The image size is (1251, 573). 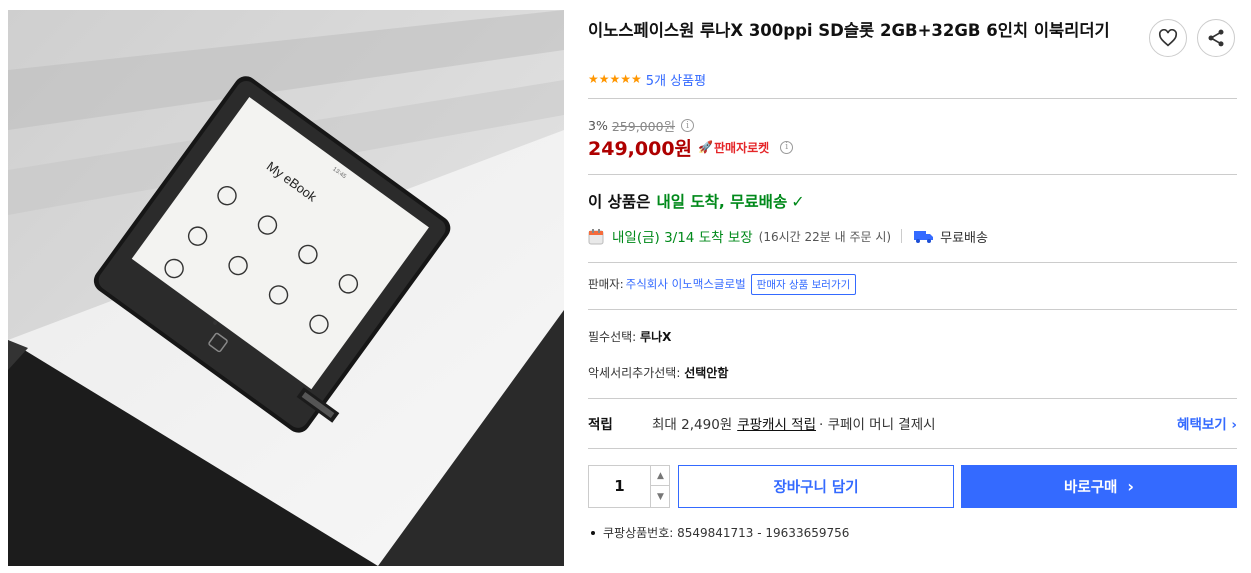 I want to click on quantity-input: 1, so click(x=619, y=486).